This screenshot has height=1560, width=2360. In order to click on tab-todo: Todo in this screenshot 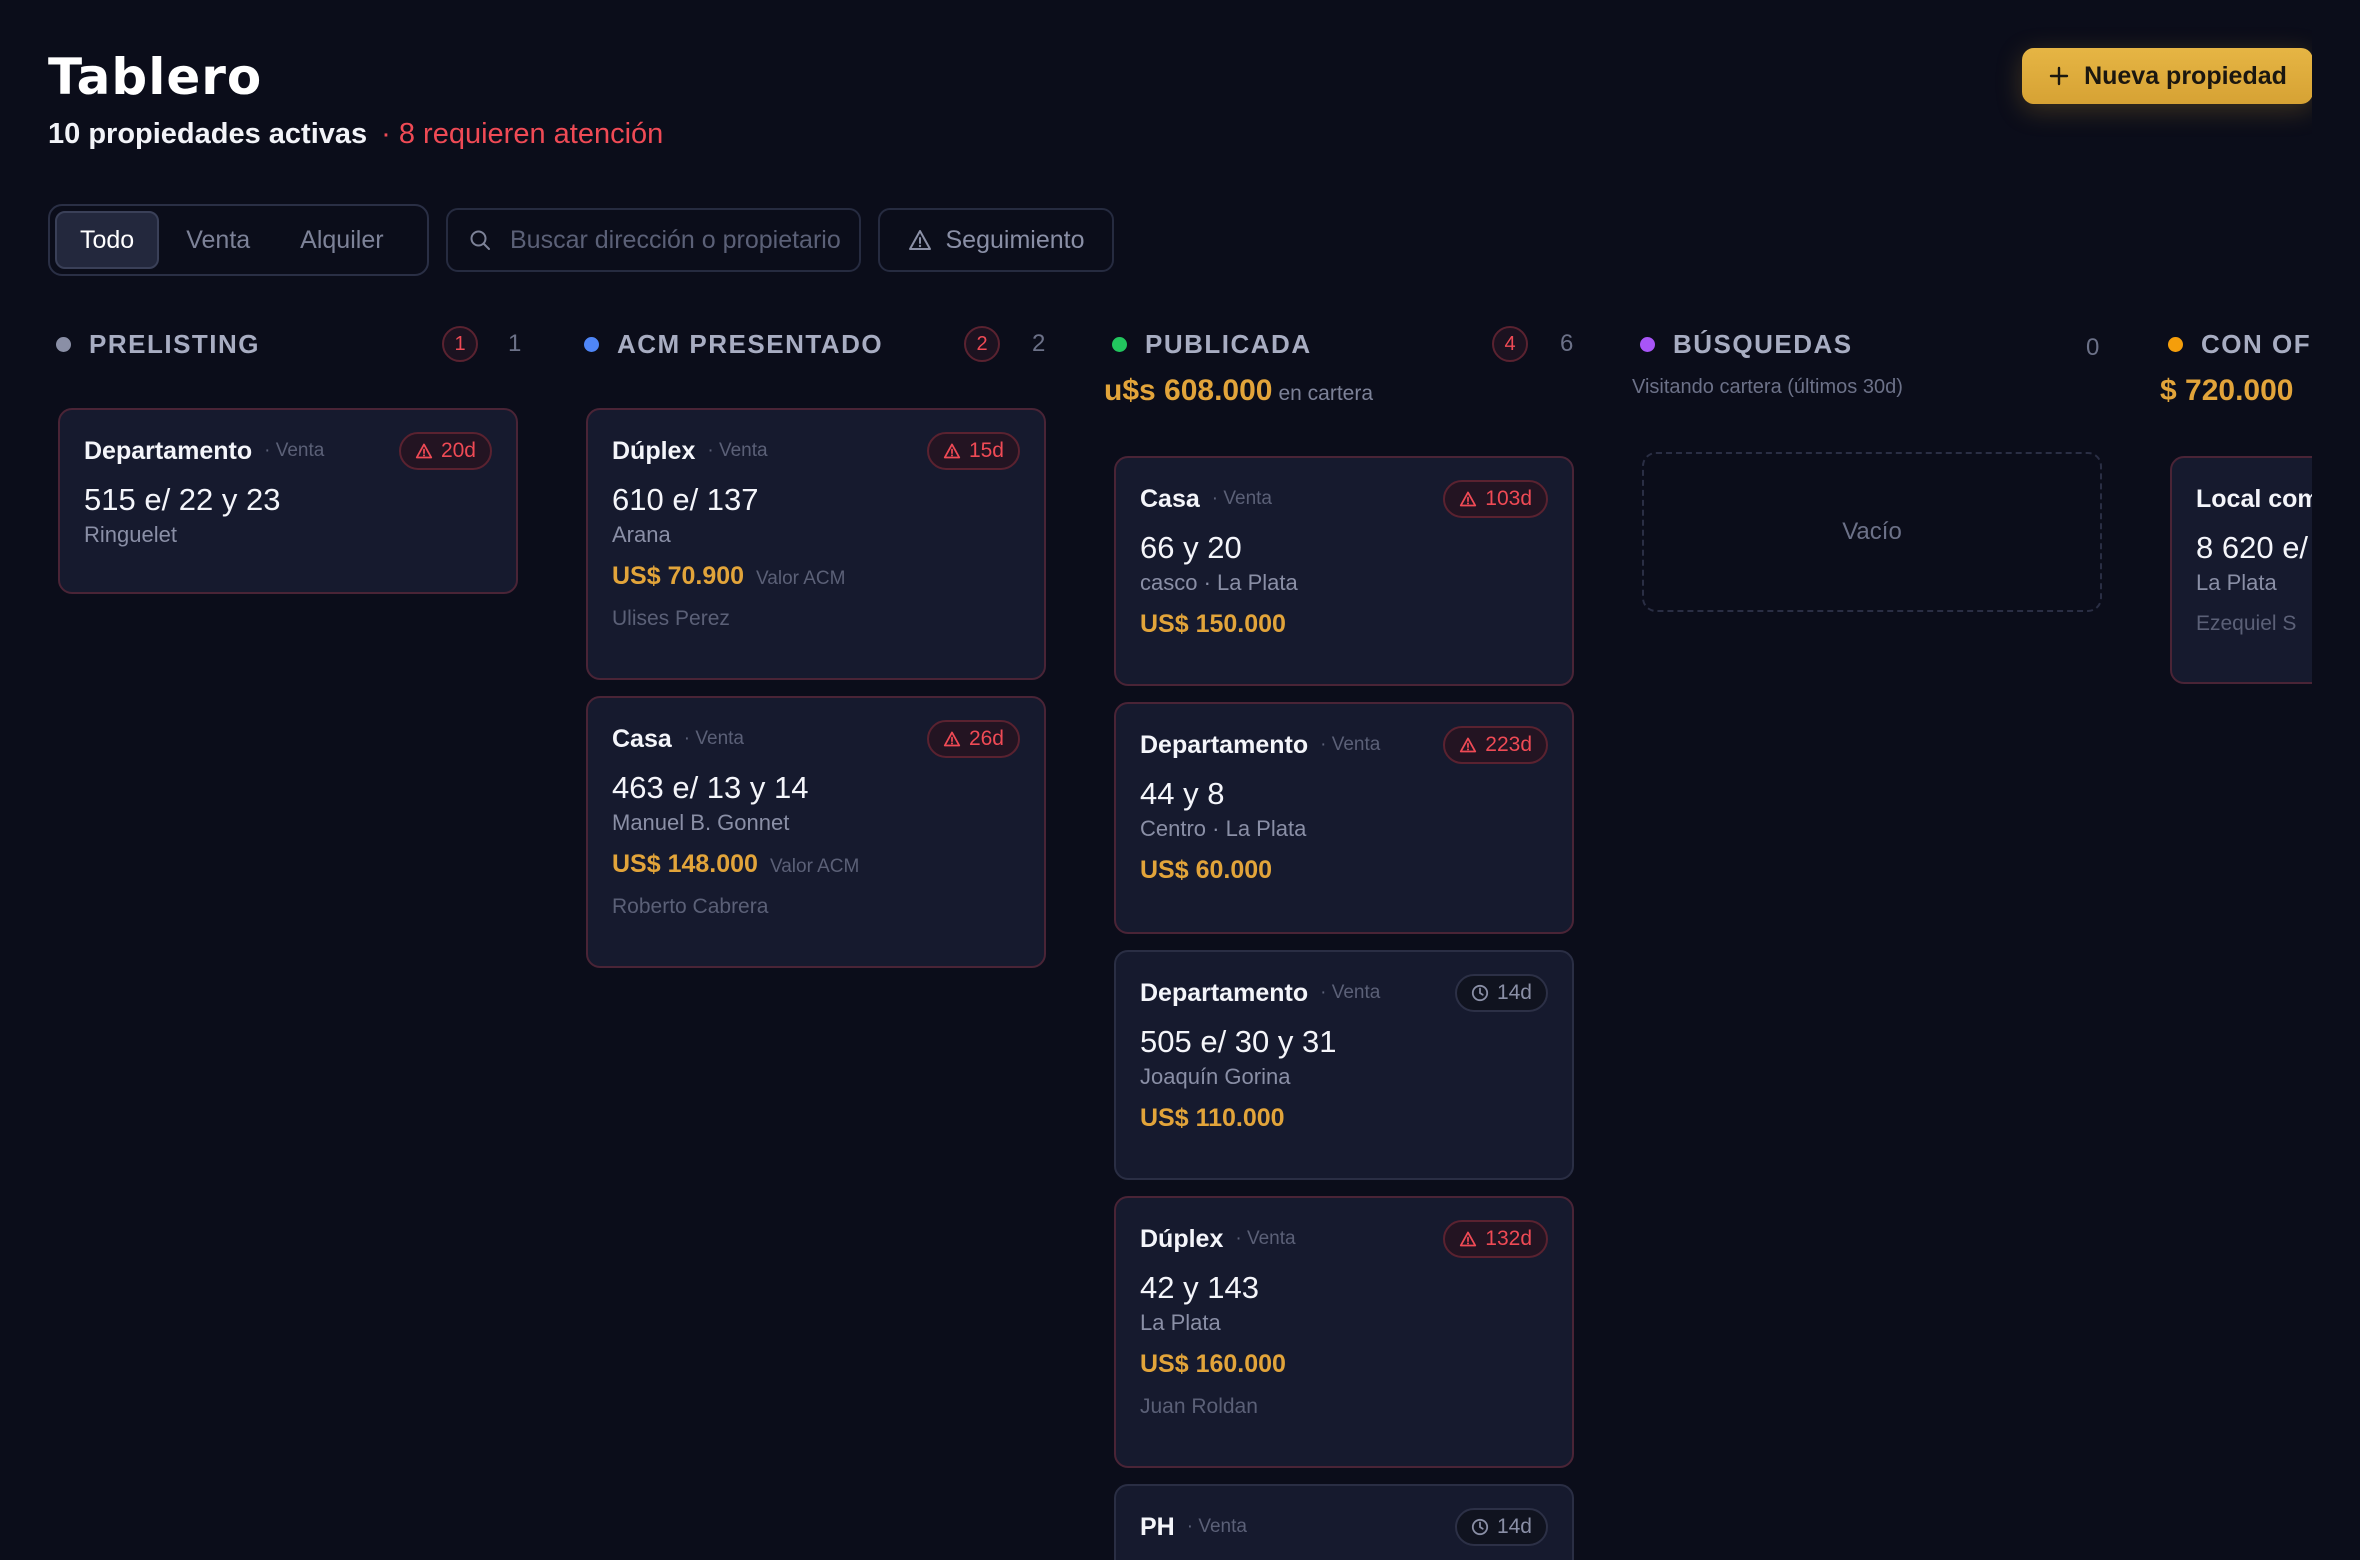, I will do `click(107, 240)`.